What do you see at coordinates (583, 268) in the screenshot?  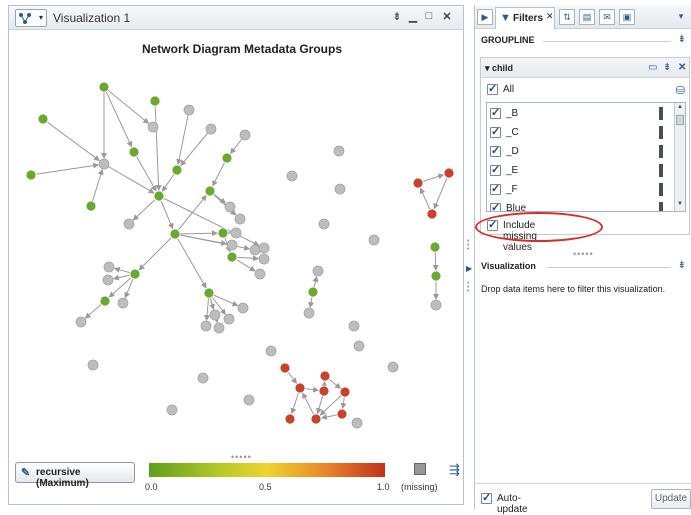 I see `visualization-section-header: Visualization ⇟` at bounding box center [583, 268].